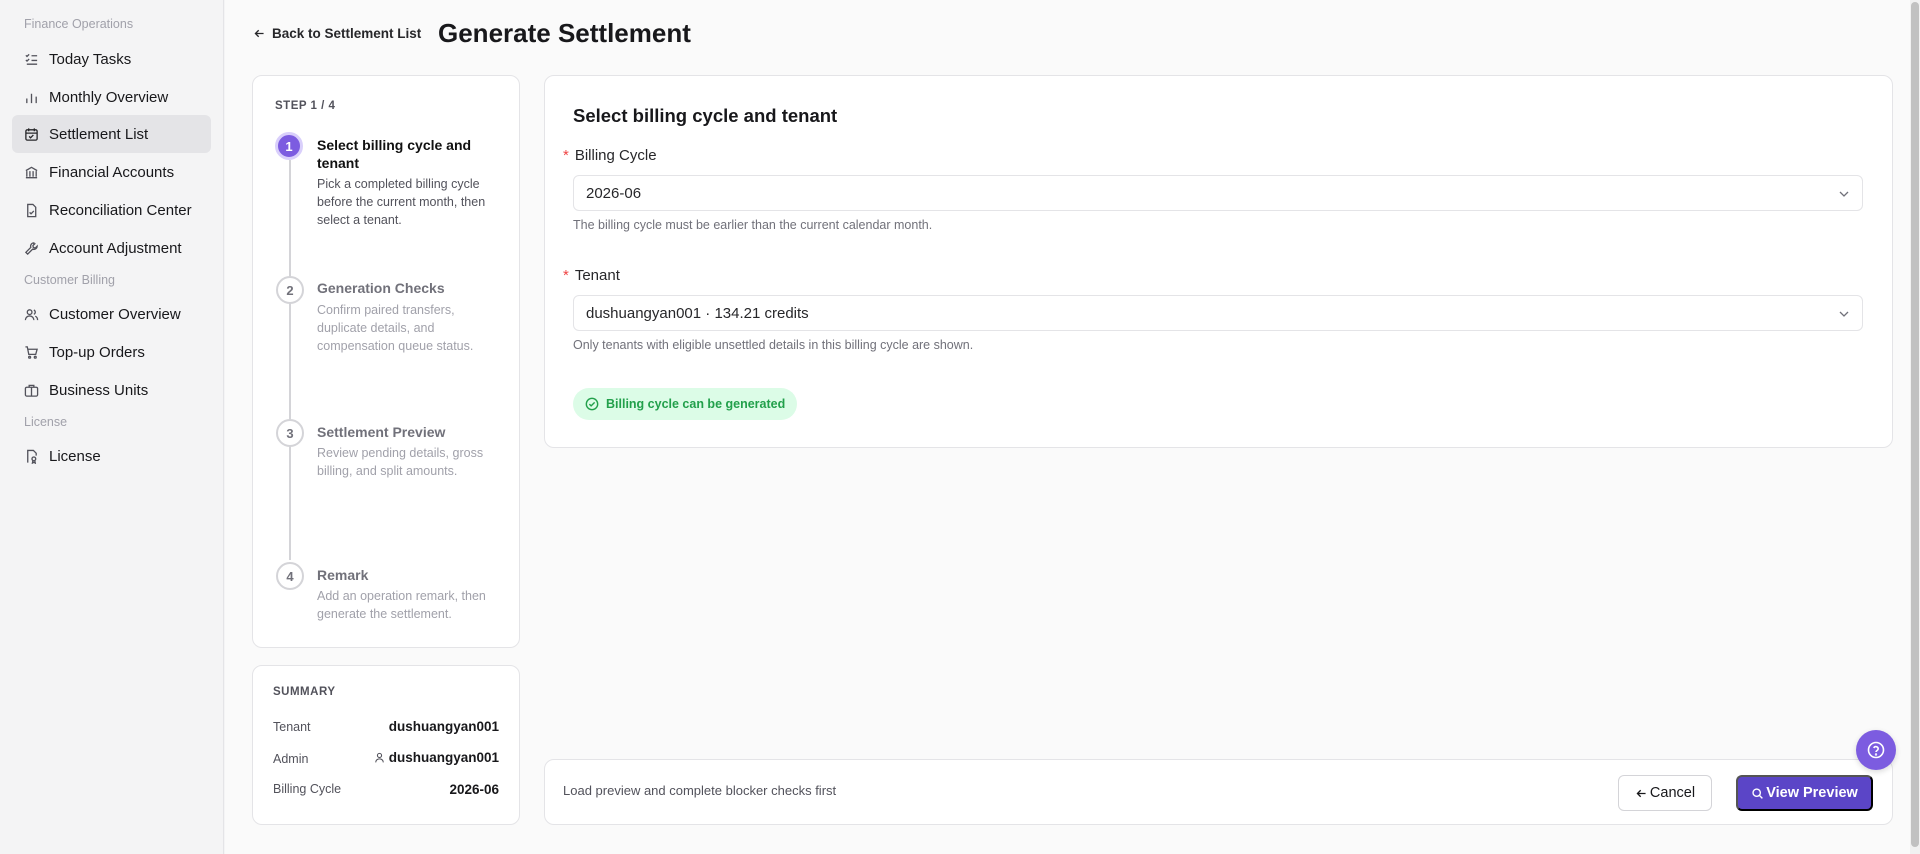 Image resolution: width=1920 pixels, height=854 pixels. Describe the element at coordinates (79, 24) in the screenshot. I see `sidebar-group-finance: Finance Operations` at that location.